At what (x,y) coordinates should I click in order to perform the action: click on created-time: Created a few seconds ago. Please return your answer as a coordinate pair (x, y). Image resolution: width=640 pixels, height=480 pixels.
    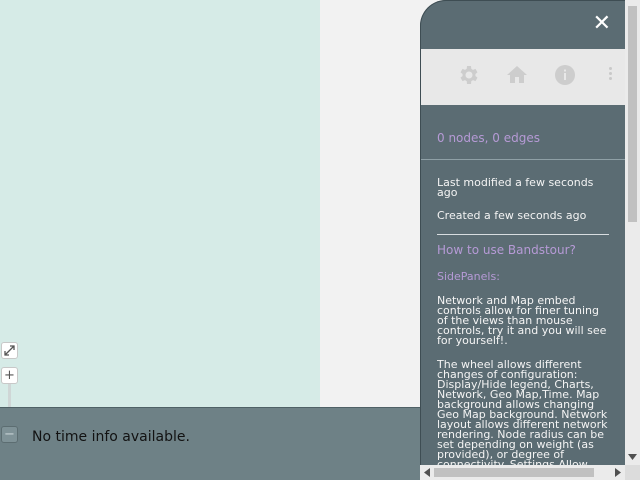
    Looking at the image, I should click on (512, 215).